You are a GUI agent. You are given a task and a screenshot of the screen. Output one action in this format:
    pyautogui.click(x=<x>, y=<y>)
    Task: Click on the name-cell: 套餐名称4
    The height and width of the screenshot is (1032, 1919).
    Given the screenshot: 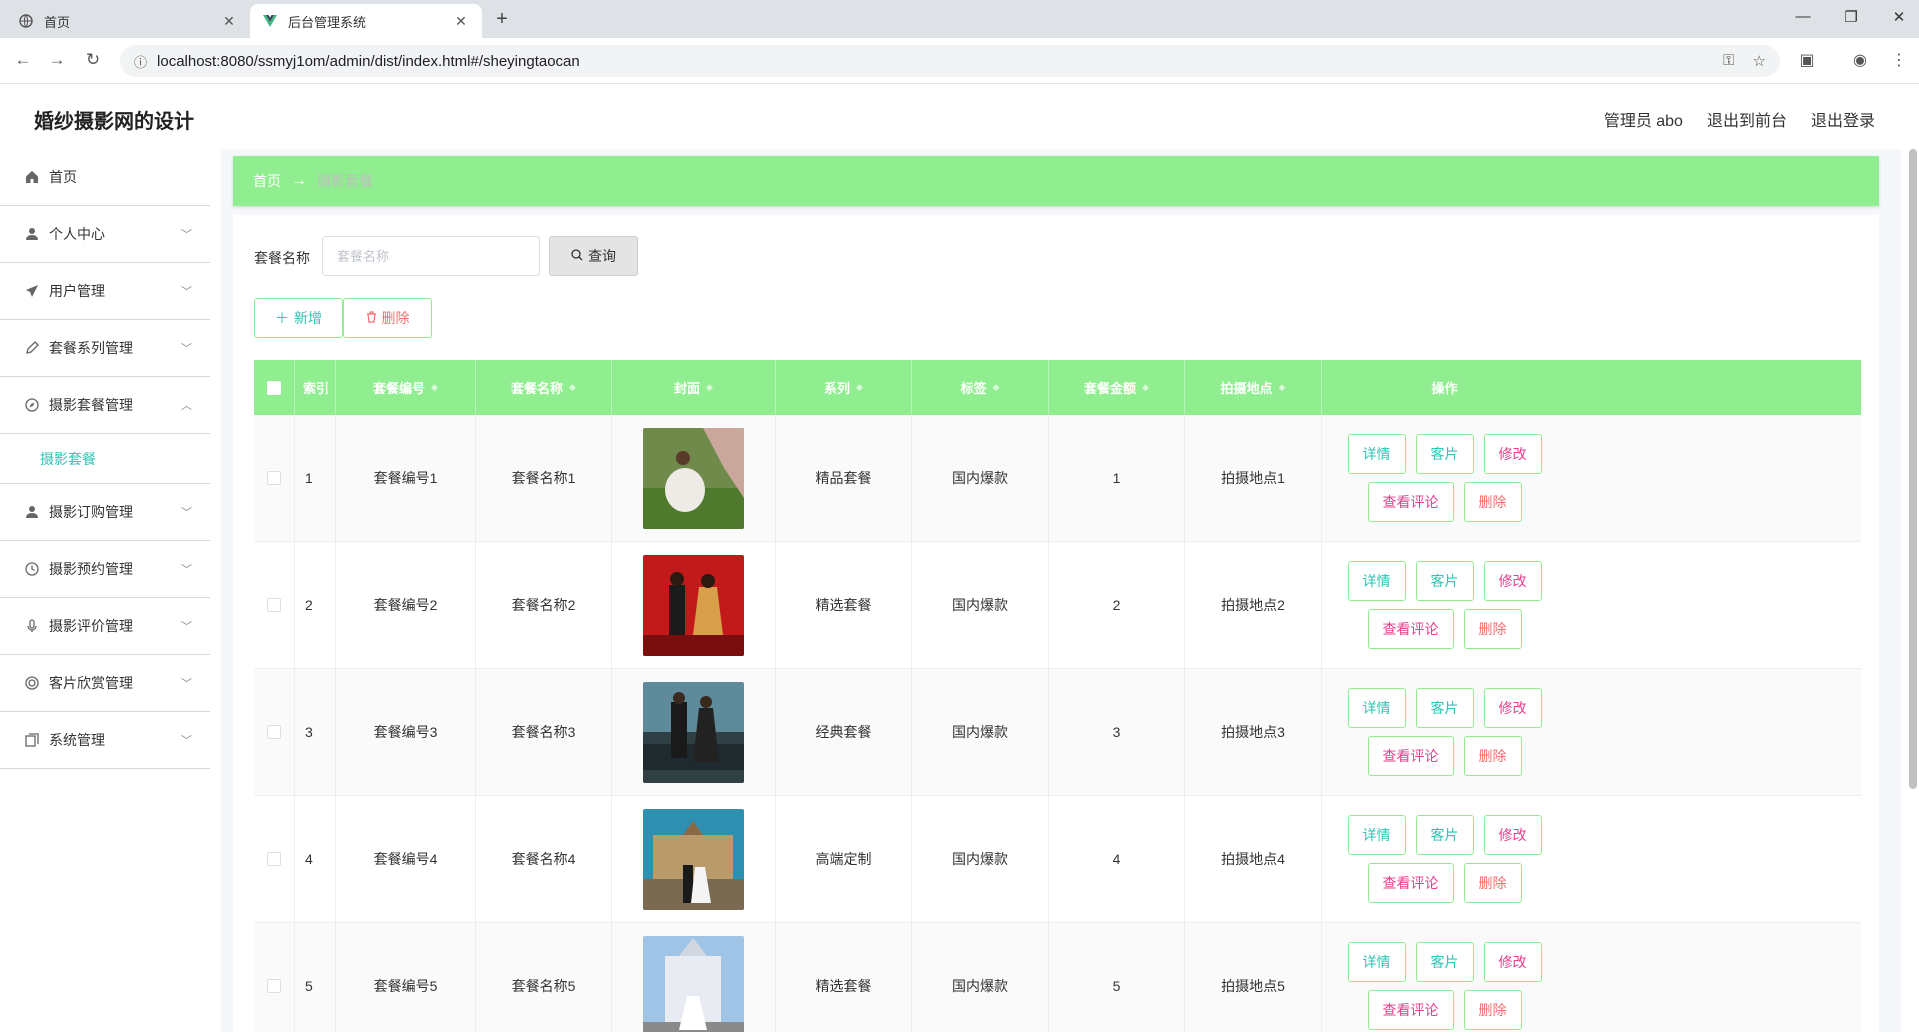 What is the action you would take?
    pyautogui.click(x=544, y=859)
    